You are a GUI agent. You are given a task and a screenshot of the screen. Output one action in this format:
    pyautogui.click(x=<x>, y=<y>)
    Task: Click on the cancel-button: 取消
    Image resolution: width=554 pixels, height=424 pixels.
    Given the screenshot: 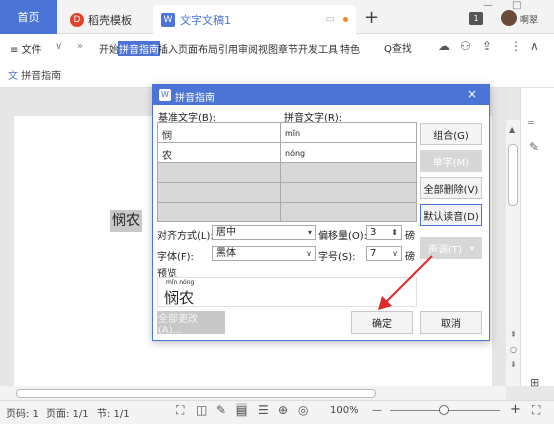 What is the action you would take?
    pyautogui.click(x=451, y=322)
    